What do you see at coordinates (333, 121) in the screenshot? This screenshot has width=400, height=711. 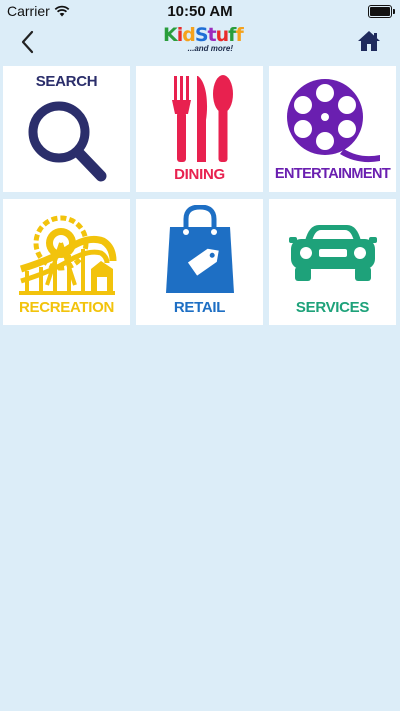 I see `film-reel-icon` at bounding box center [333, 121].